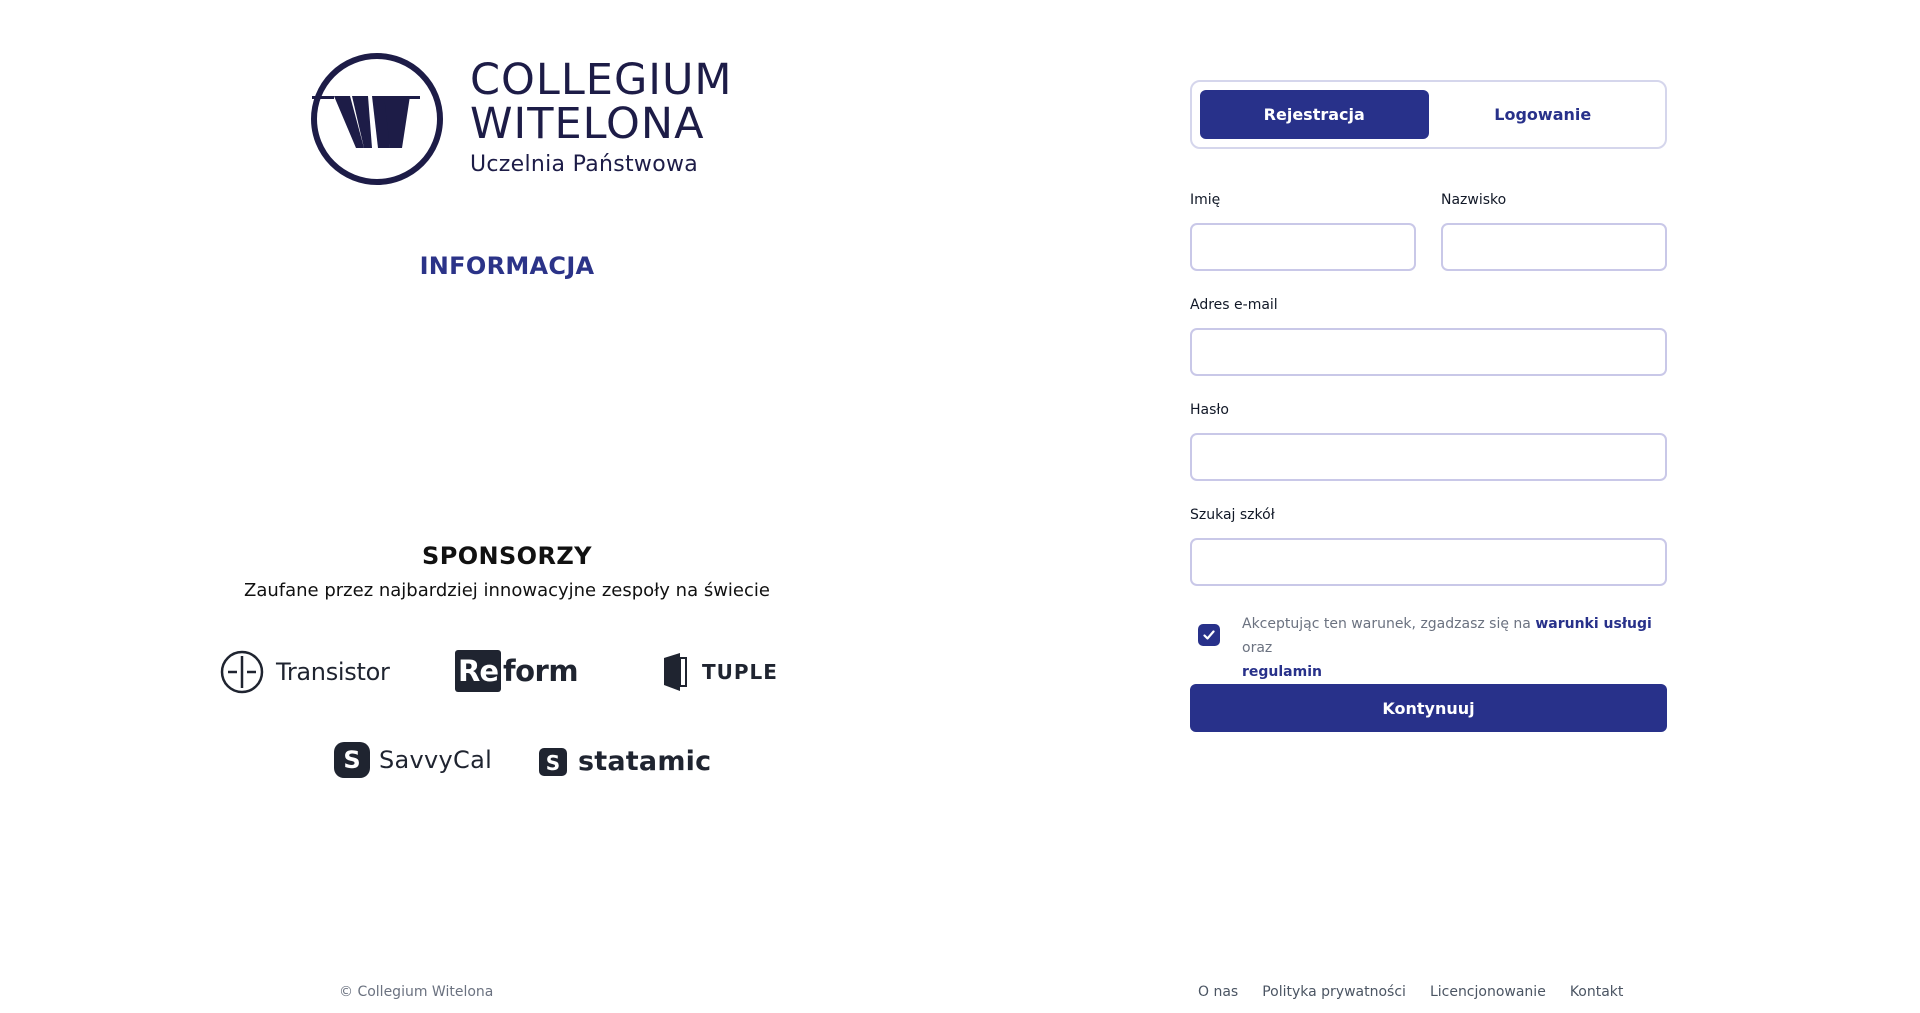  I want to click on sponsor-reform: Re form, so click(517, 671).